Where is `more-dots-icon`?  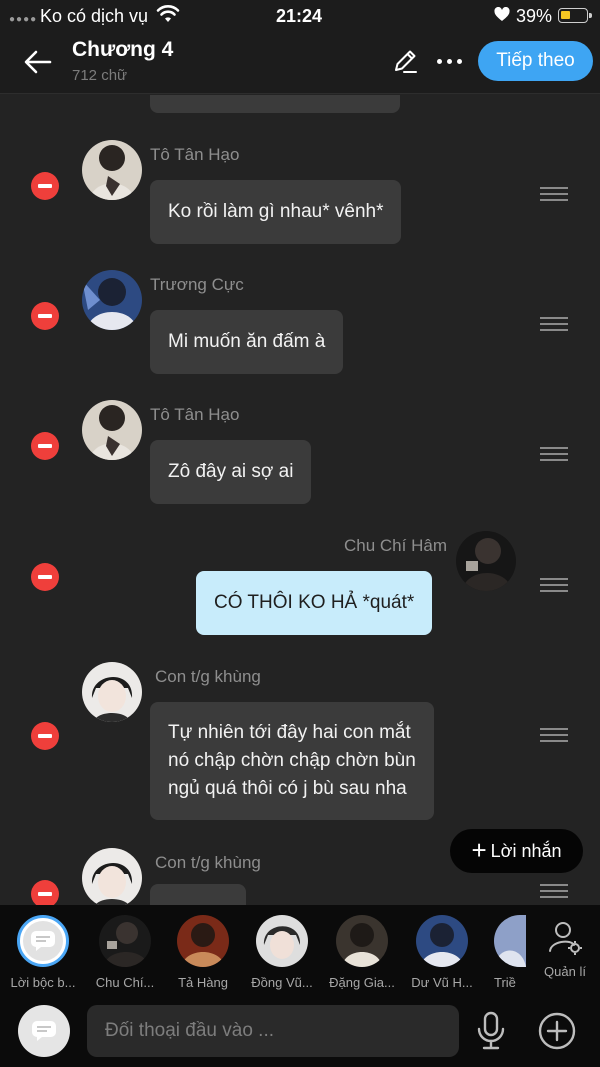
more-dots-icon is located at coordinates (439, 61).